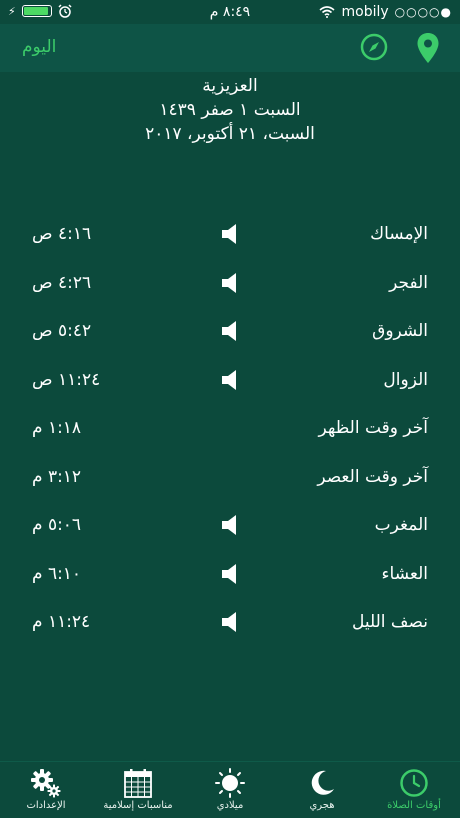 This screenshot has height=818, width=460. What do you see at coordinates (138, 783) in the screenshot?
I see `calendar-icon` at bounding box center [138, 783].